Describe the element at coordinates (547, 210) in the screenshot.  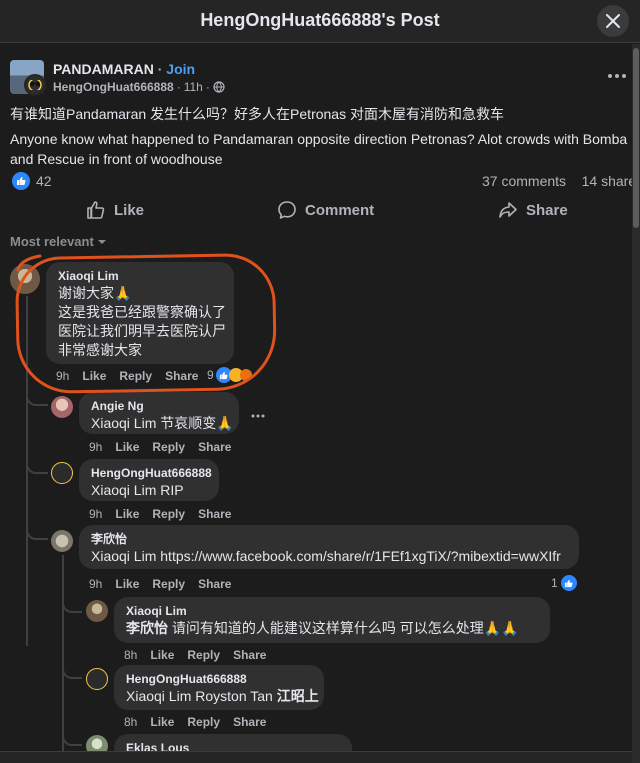
I see `share-label: Share` at that location.